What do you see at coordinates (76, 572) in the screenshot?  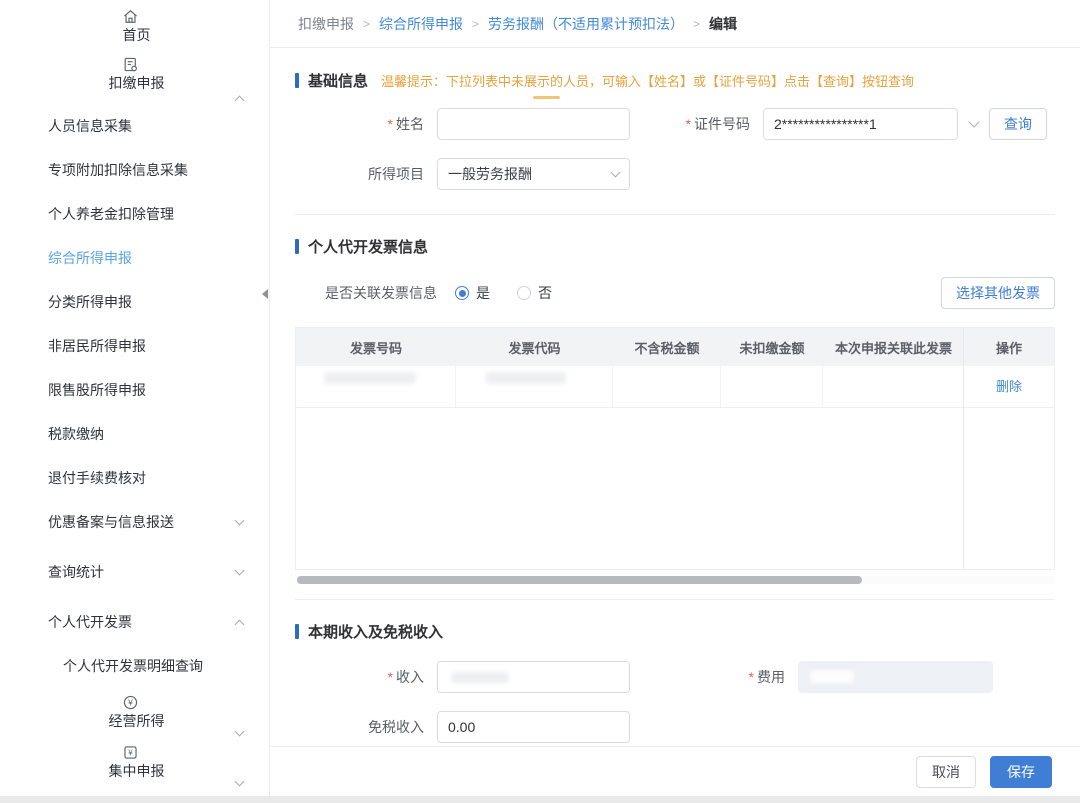 I see `sidebar-item-label: 查询统计` at bounding box center [76, 572].